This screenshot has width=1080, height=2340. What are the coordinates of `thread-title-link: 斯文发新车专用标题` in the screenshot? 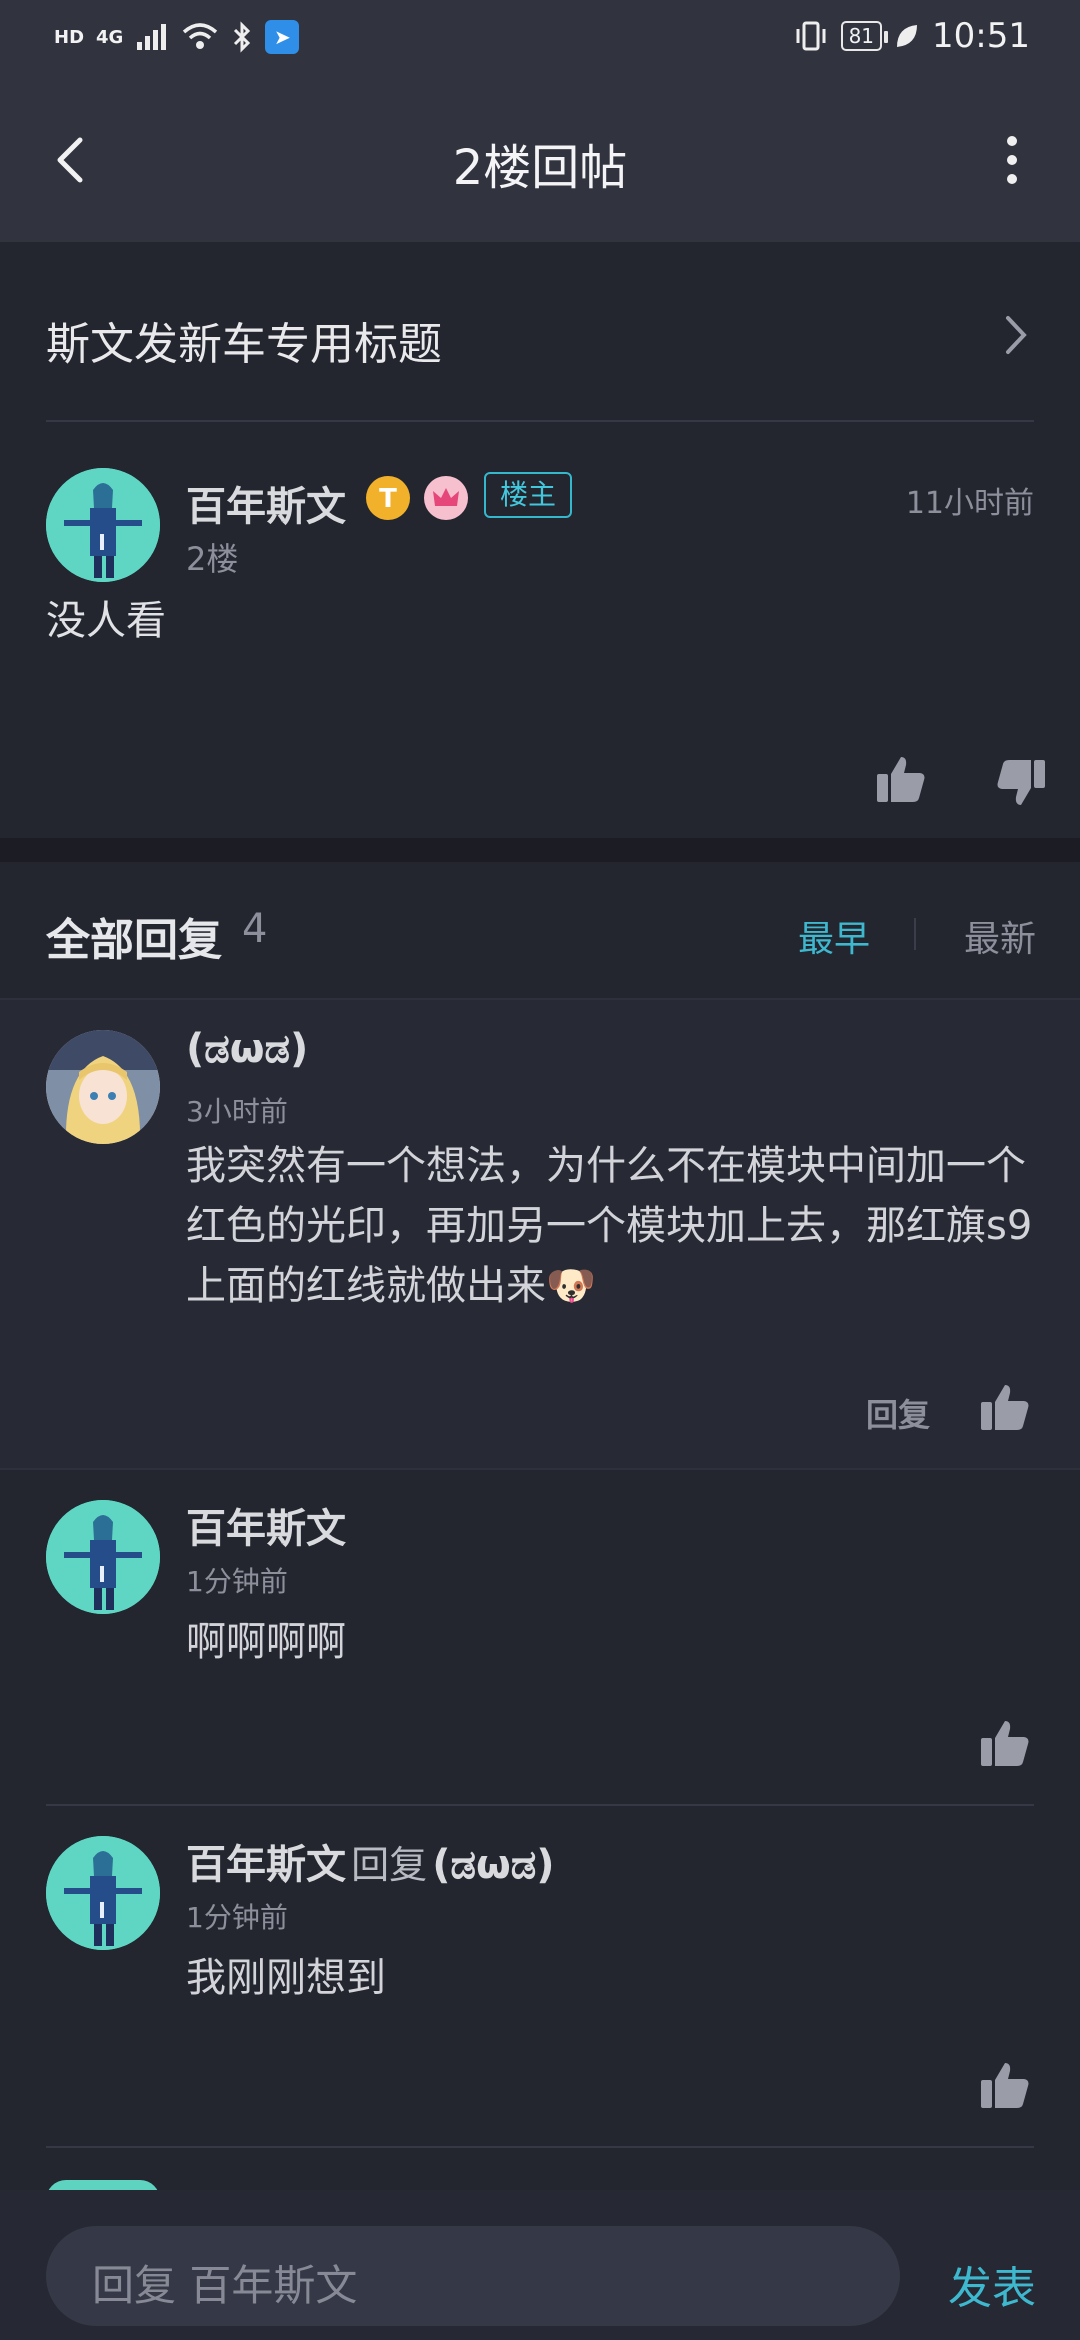 It's located at (540, 342).